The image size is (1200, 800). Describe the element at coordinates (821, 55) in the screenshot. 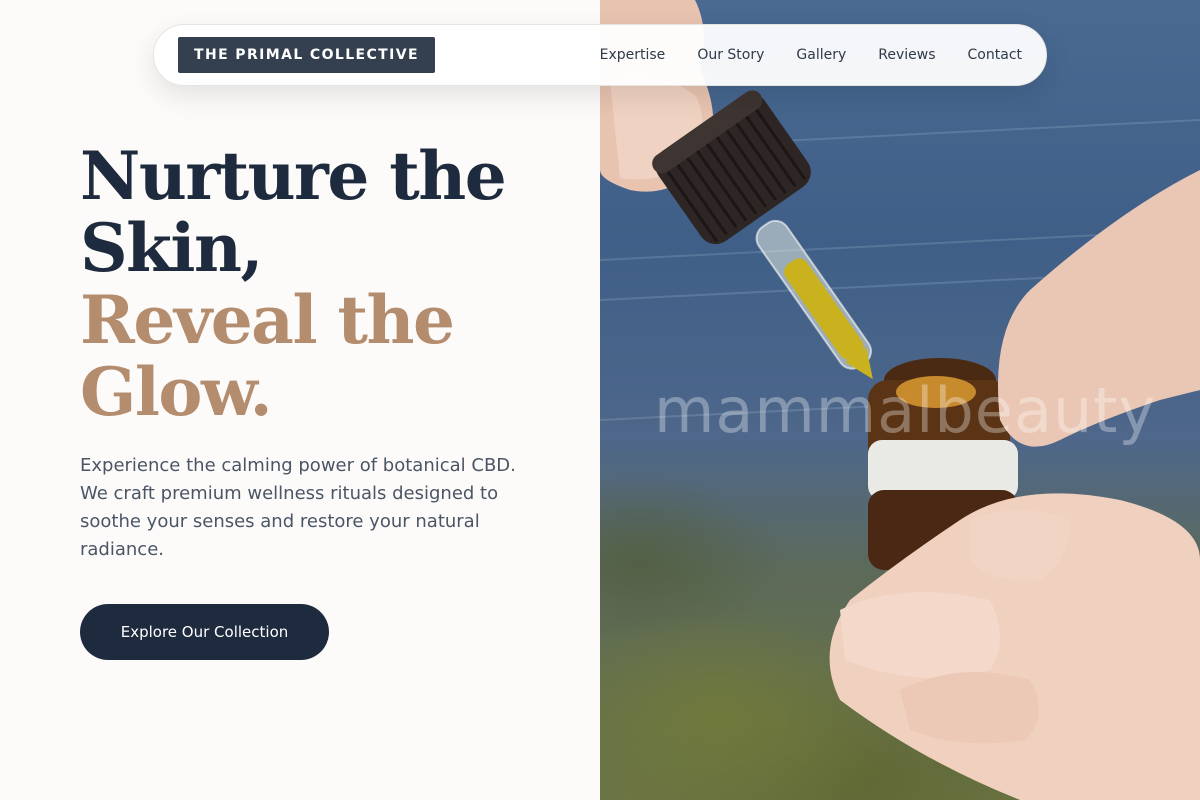

I see `nav-link-gallery: Gallery` at that location.